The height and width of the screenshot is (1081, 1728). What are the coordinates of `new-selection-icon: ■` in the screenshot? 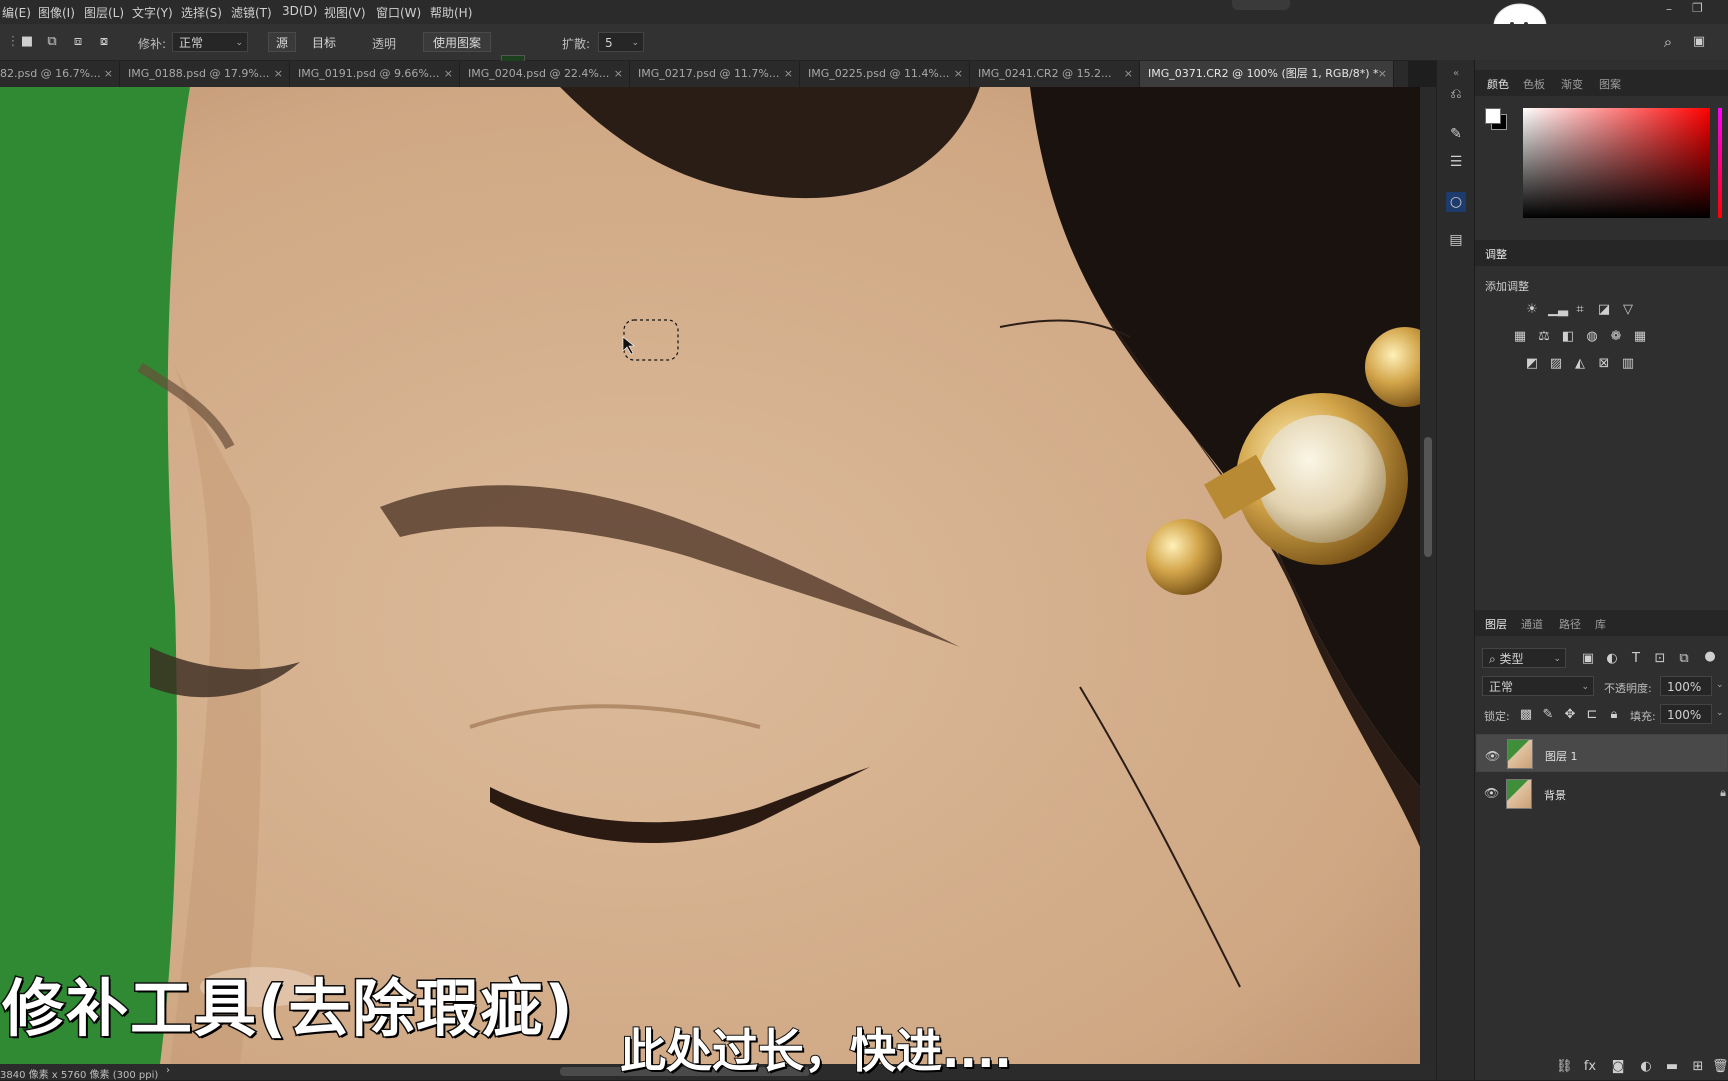 It's located at (27, 42).